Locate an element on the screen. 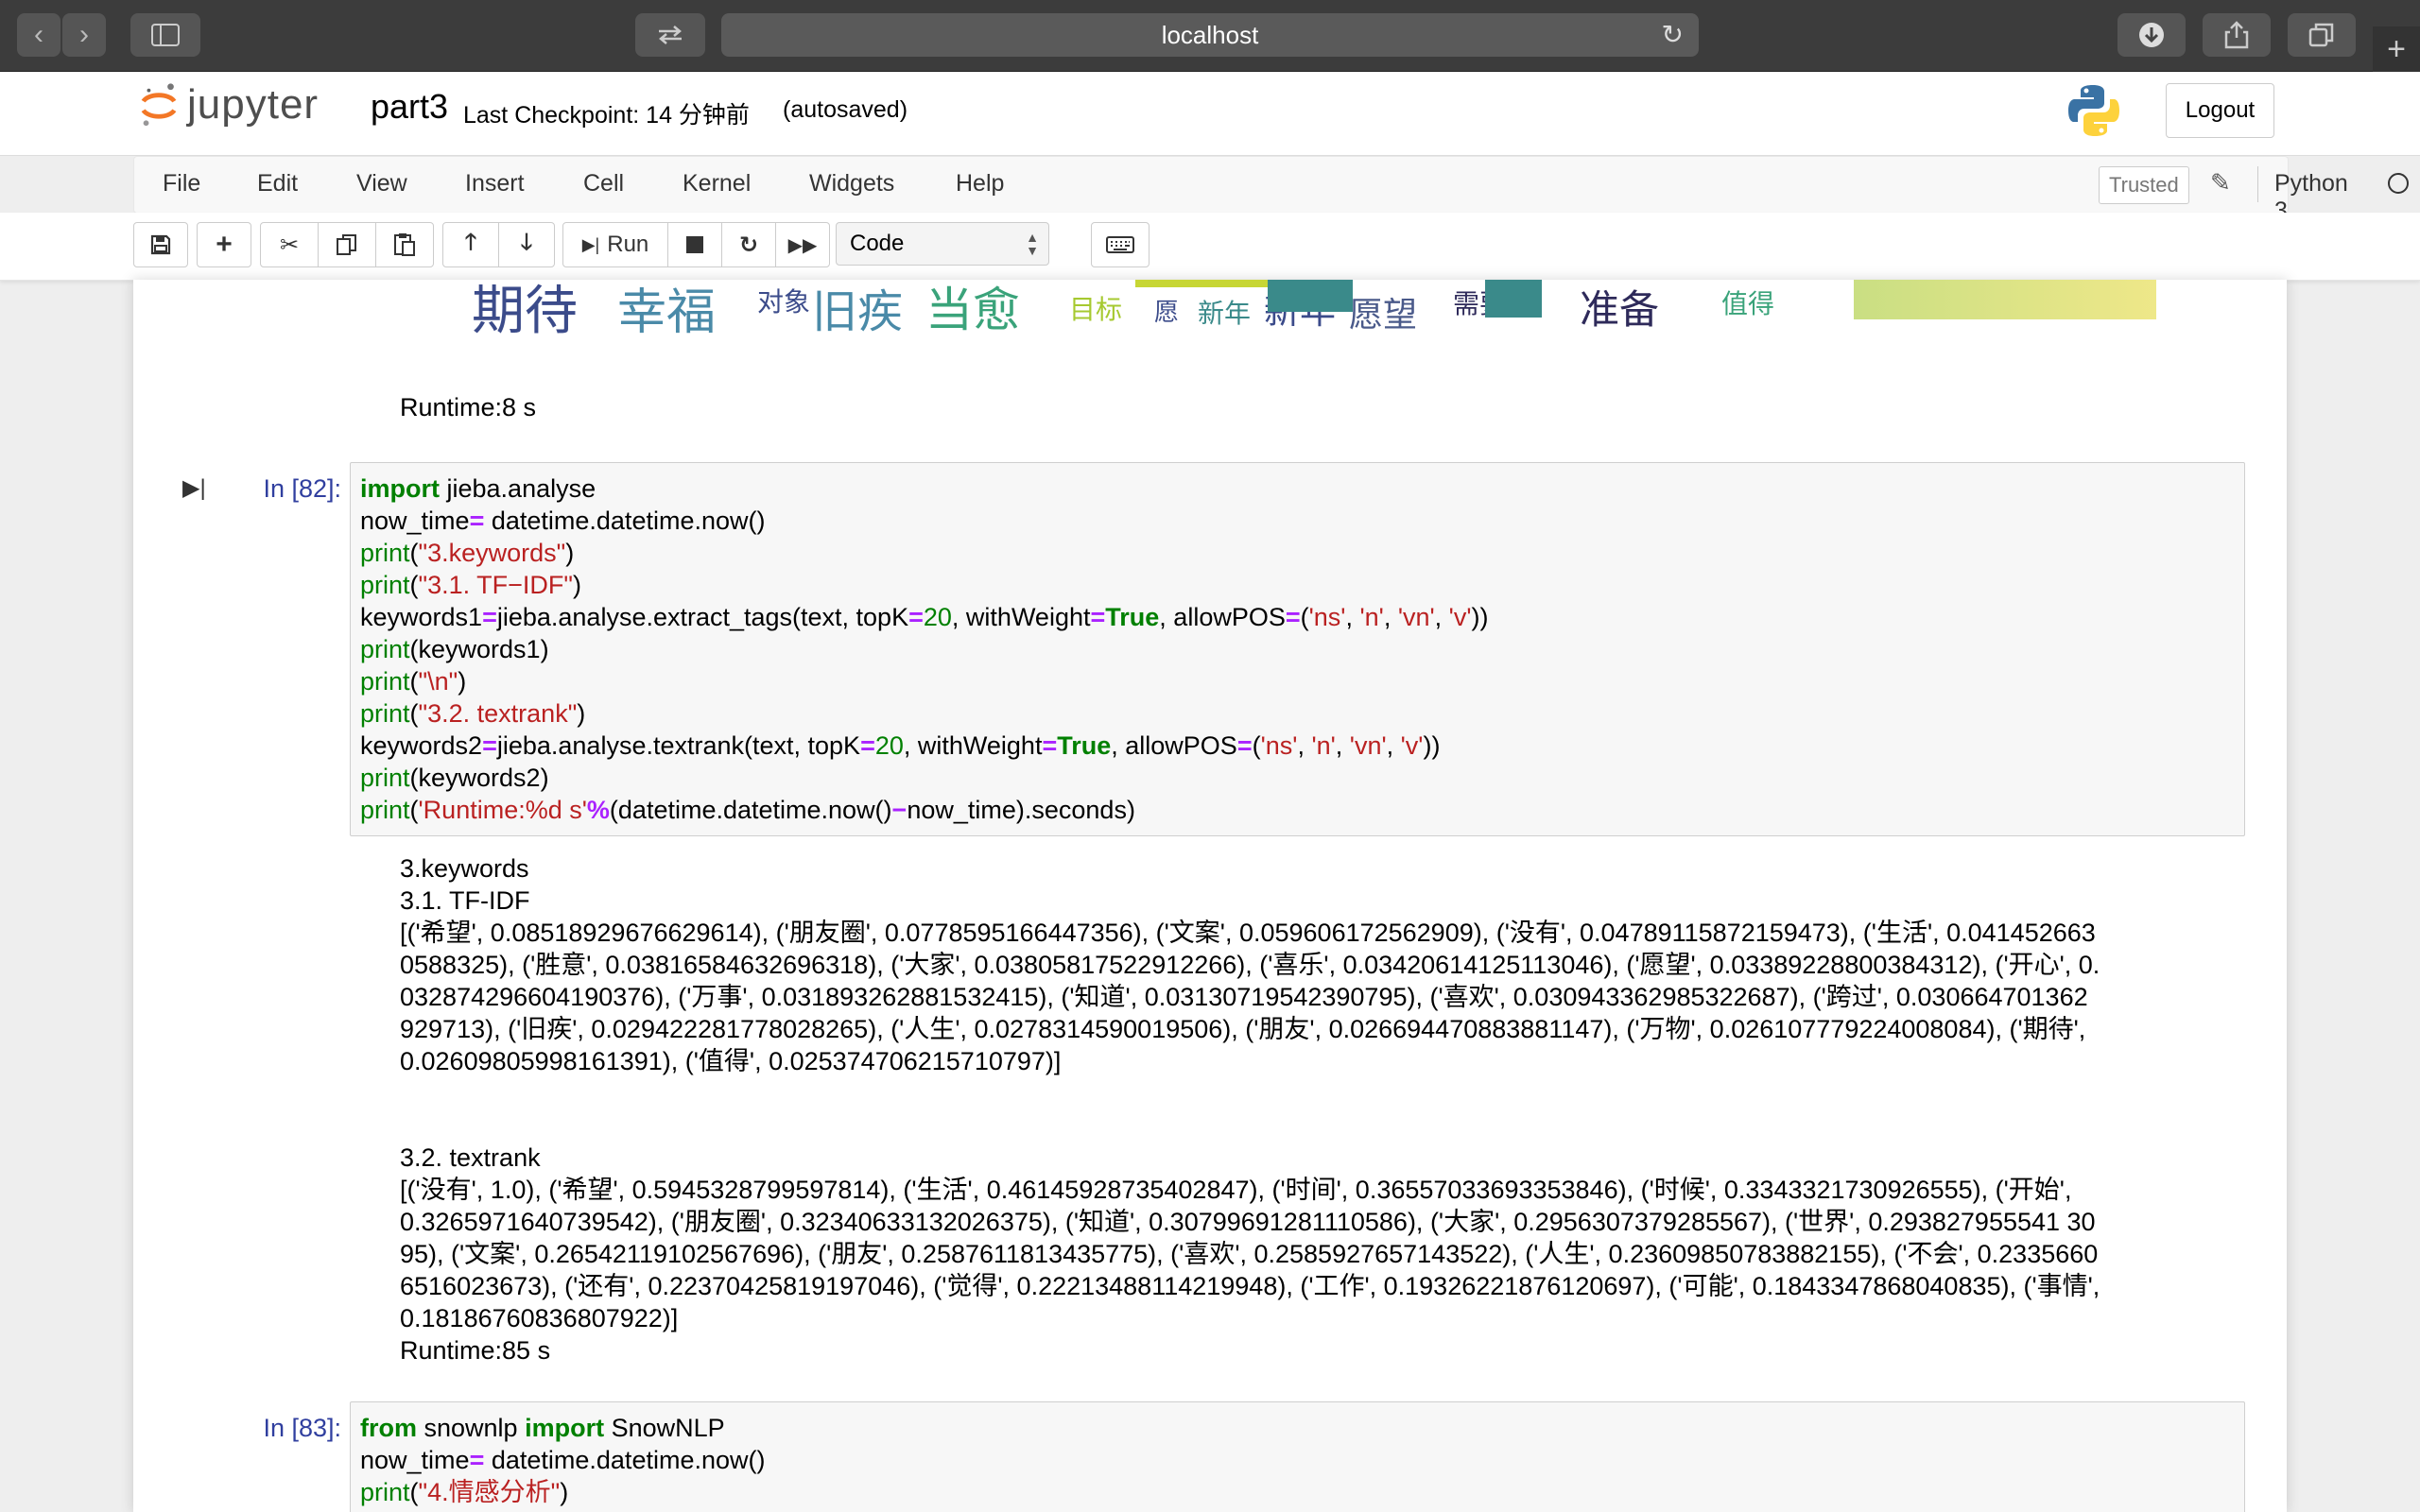 The image size is (2420, 1512). tabs-icon is located at coordinates (2321, 35).